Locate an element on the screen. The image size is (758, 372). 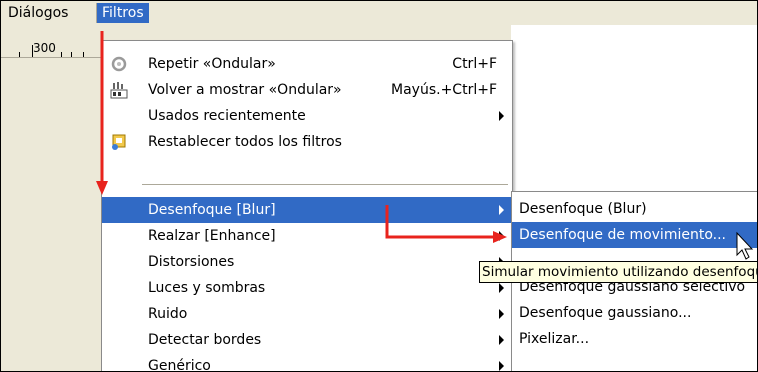
mouse-cursor-icon is located at coordinates (745, 245).